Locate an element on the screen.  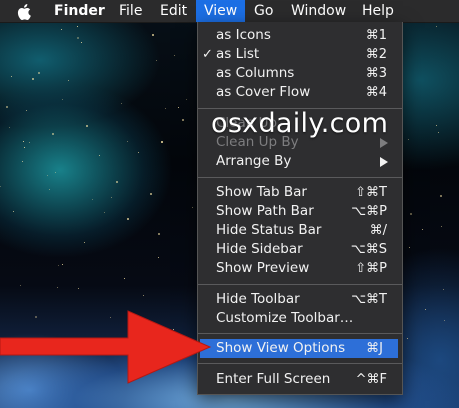
menu-item-label: as Columns is located at coordinates (255, 73).